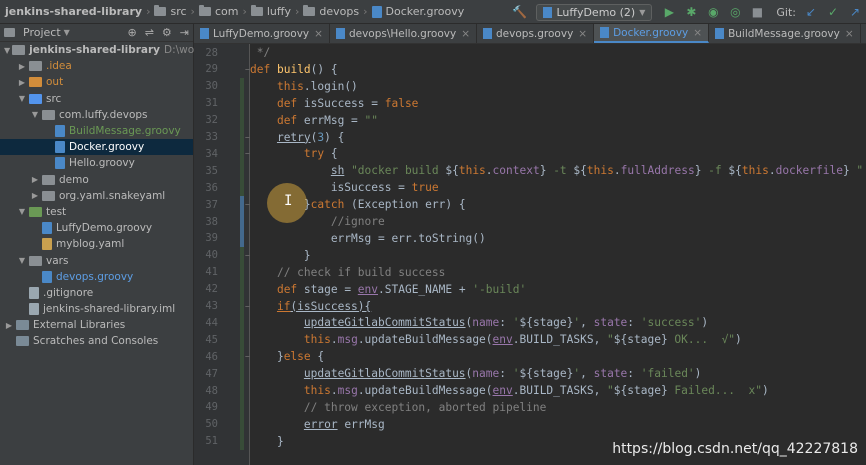 The image size is (866, 465). I want to click on project-panel-title: Project, so click(42, 32).